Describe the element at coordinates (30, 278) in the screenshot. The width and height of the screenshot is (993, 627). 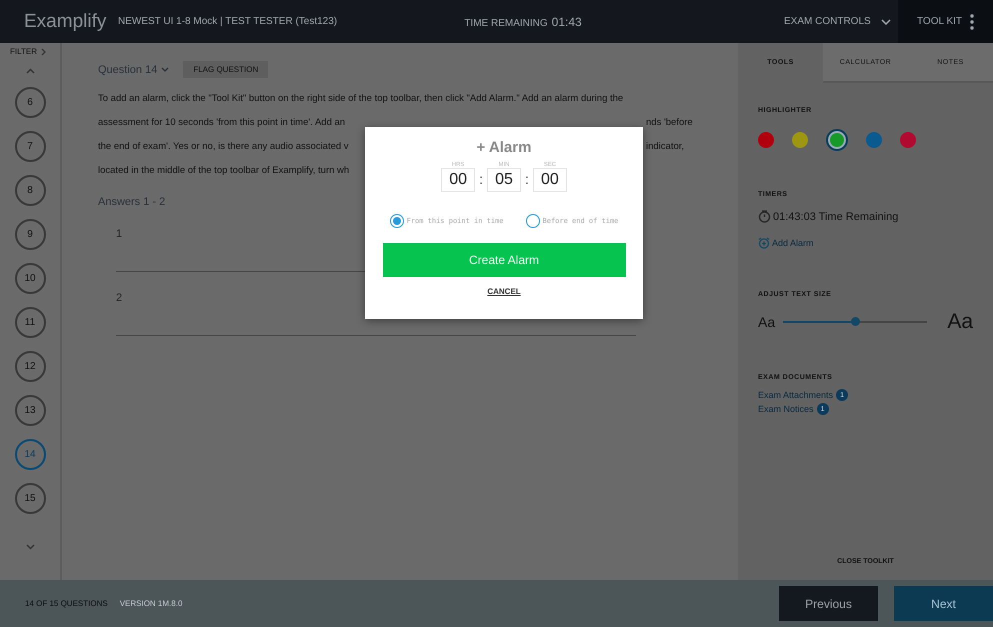
I see `question-number-button: 10` at that location.